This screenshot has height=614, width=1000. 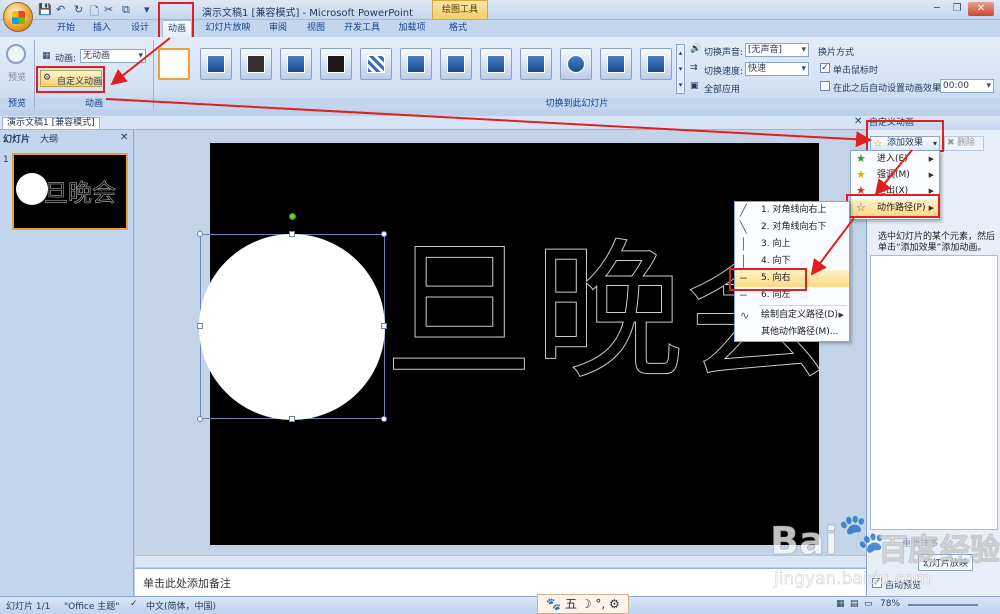 I want to click on ime-toolbar: 🐾 五 ☽ °, ⚙, so click(x=583, y=604).